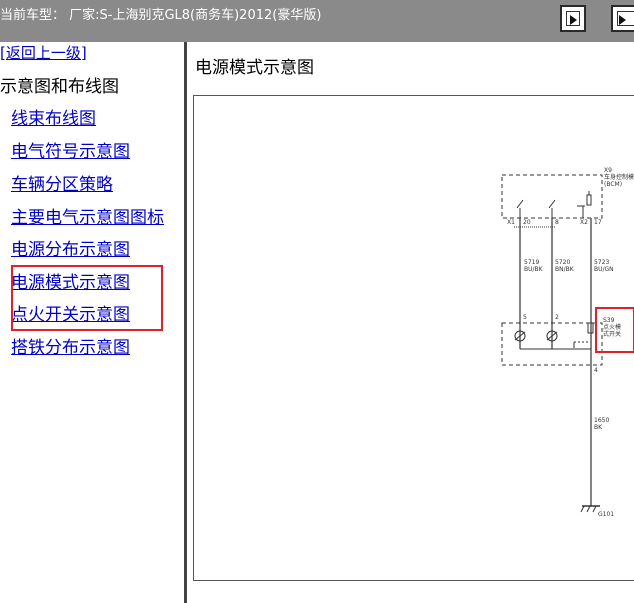 The width and height of the screenshot is (634, 603). I want to click on switch-pin-5: 5, so click(525, 317).